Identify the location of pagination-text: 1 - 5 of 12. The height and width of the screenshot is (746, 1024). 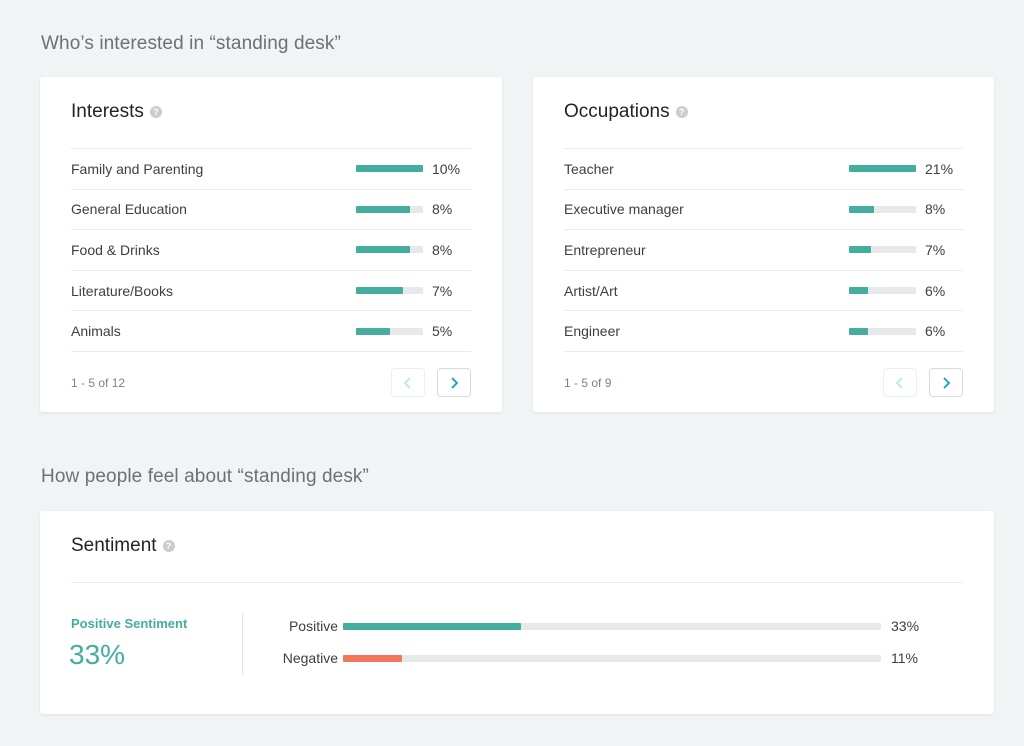
(98, 383).